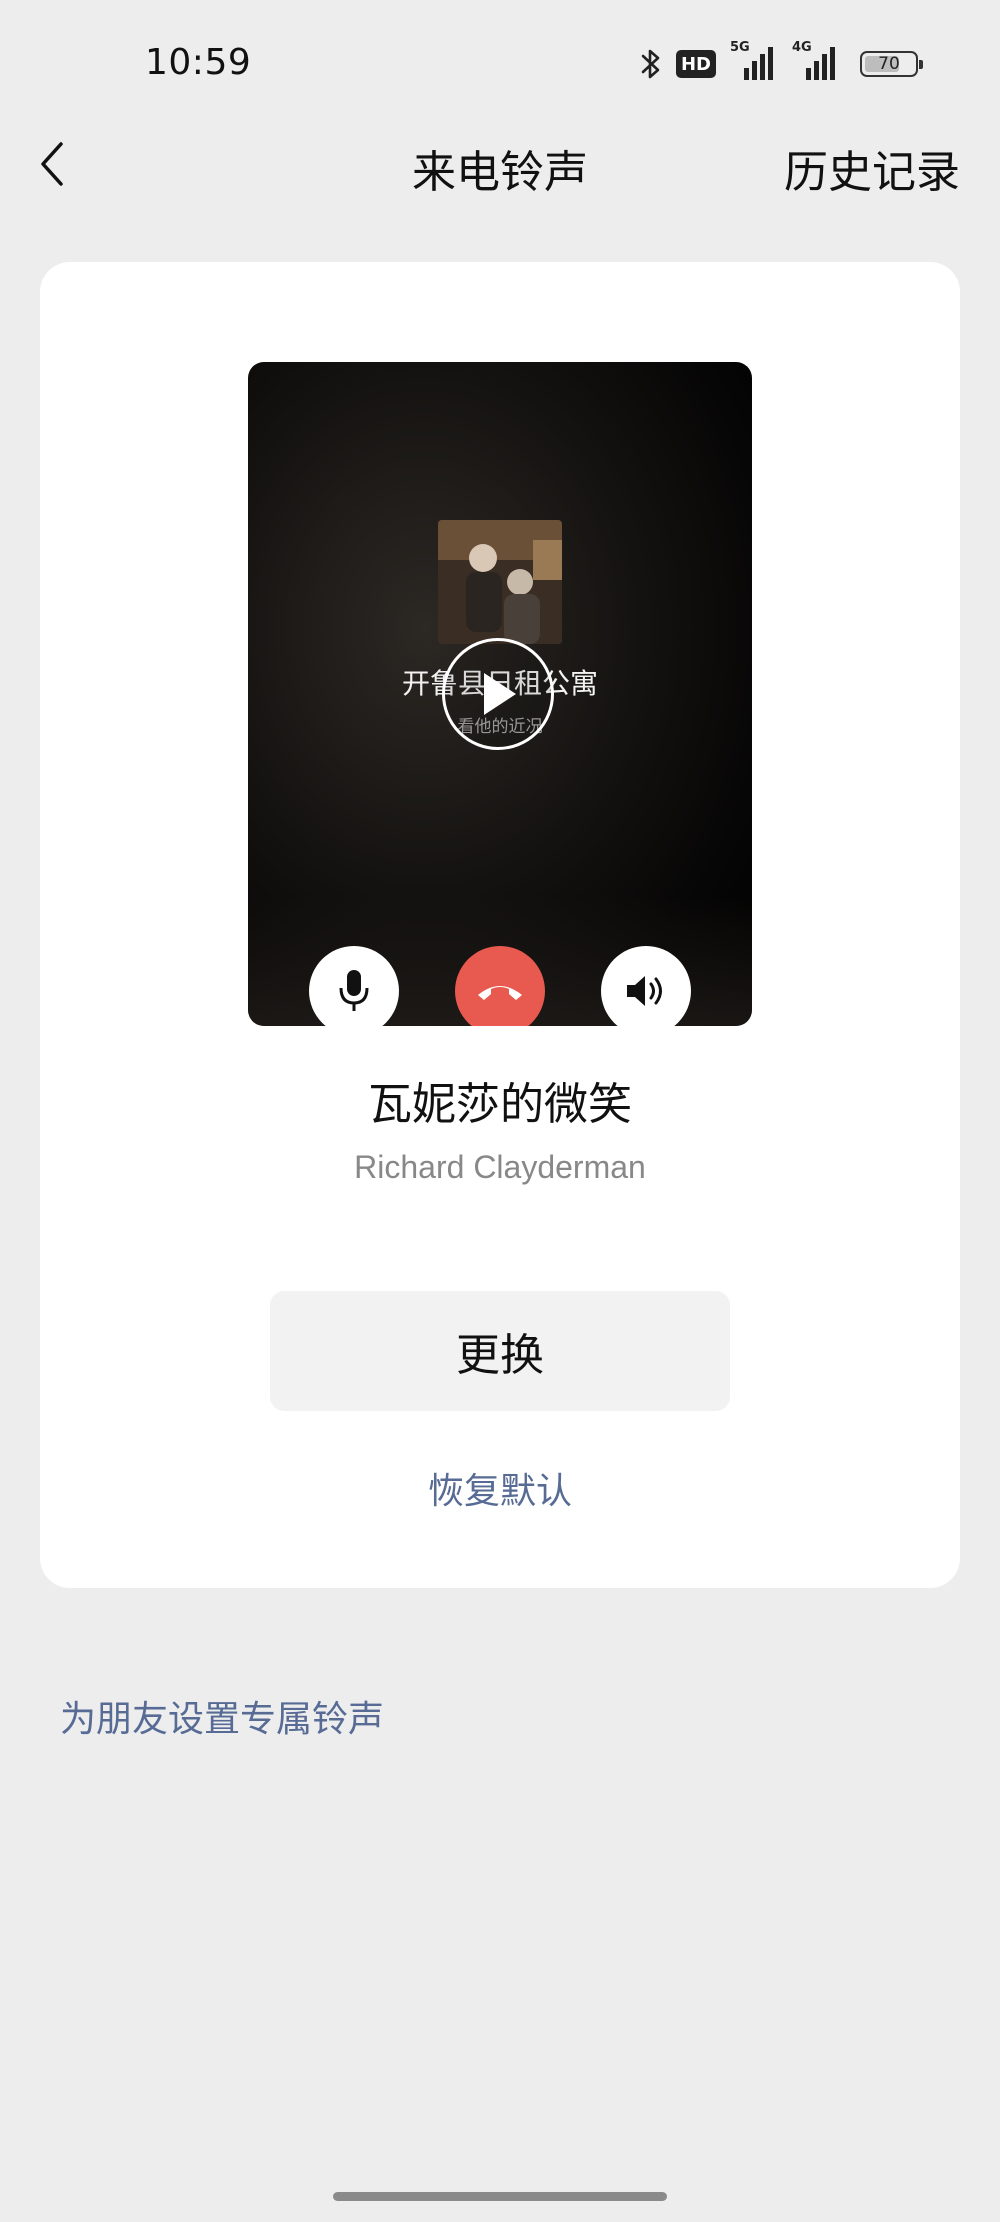 The width and height of the screenshot is (1000, 2222). I want to click on signal-4g-icon: 4G, so click(816, 61).